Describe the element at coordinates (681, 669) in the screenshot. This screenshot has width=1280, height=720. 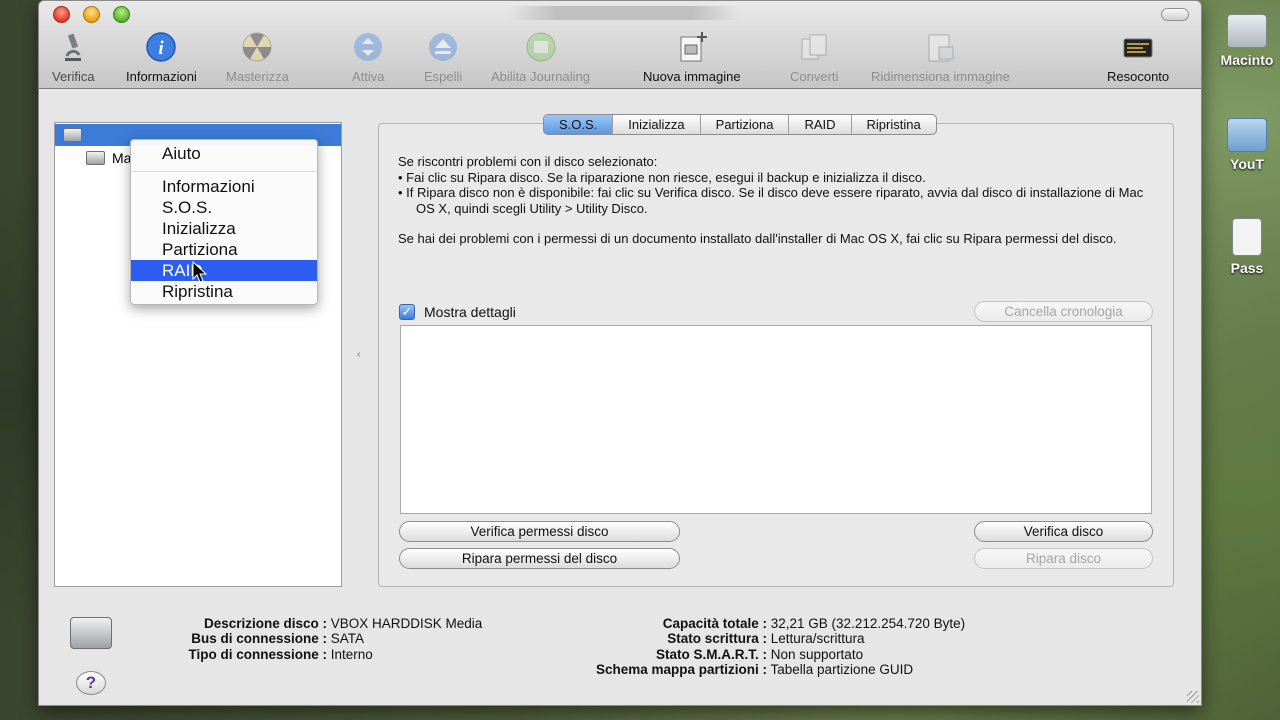
I see `info-label: Schema mappa partizioni :` at that location.